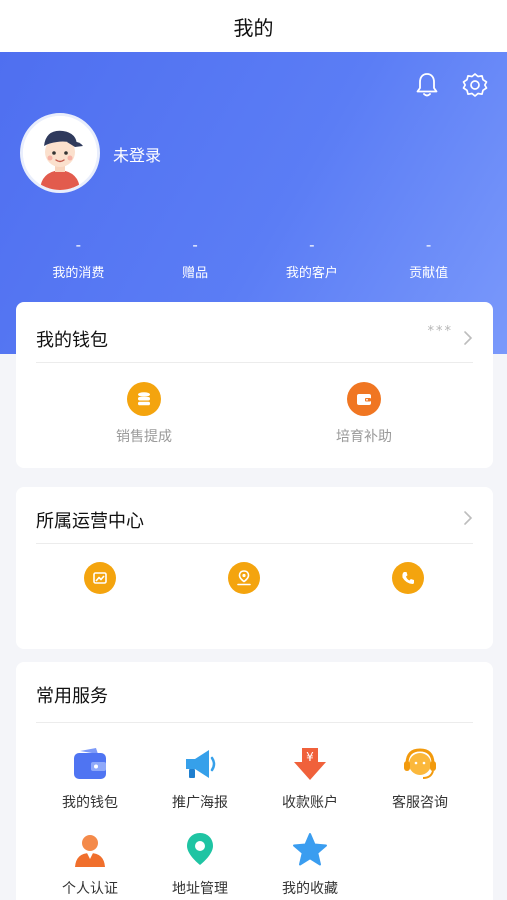 The width and height of the screenshot is (507, 900). What do you see at coordinates (78, 273) in the screenshot?
I see `stat-label: 我的消费` at bounding box center [78, 273].